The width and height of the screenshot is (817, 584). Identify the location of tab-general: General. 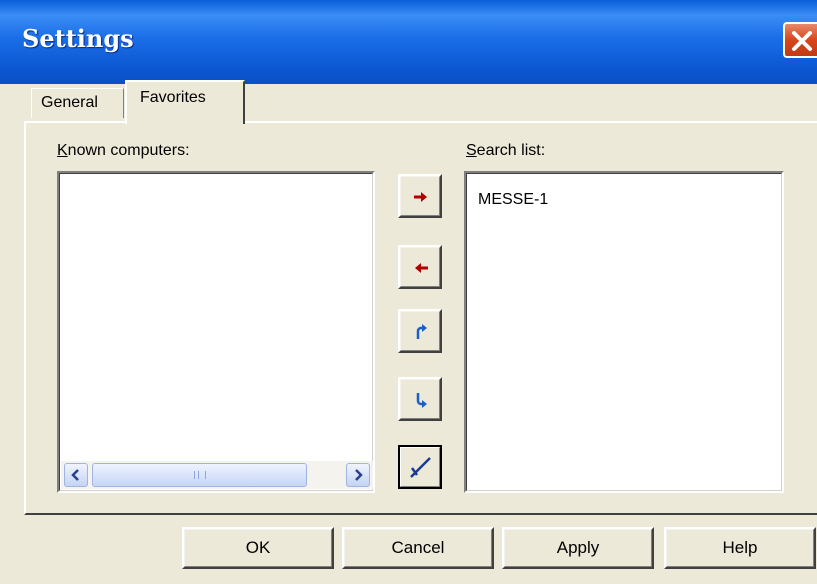
(77, 103).